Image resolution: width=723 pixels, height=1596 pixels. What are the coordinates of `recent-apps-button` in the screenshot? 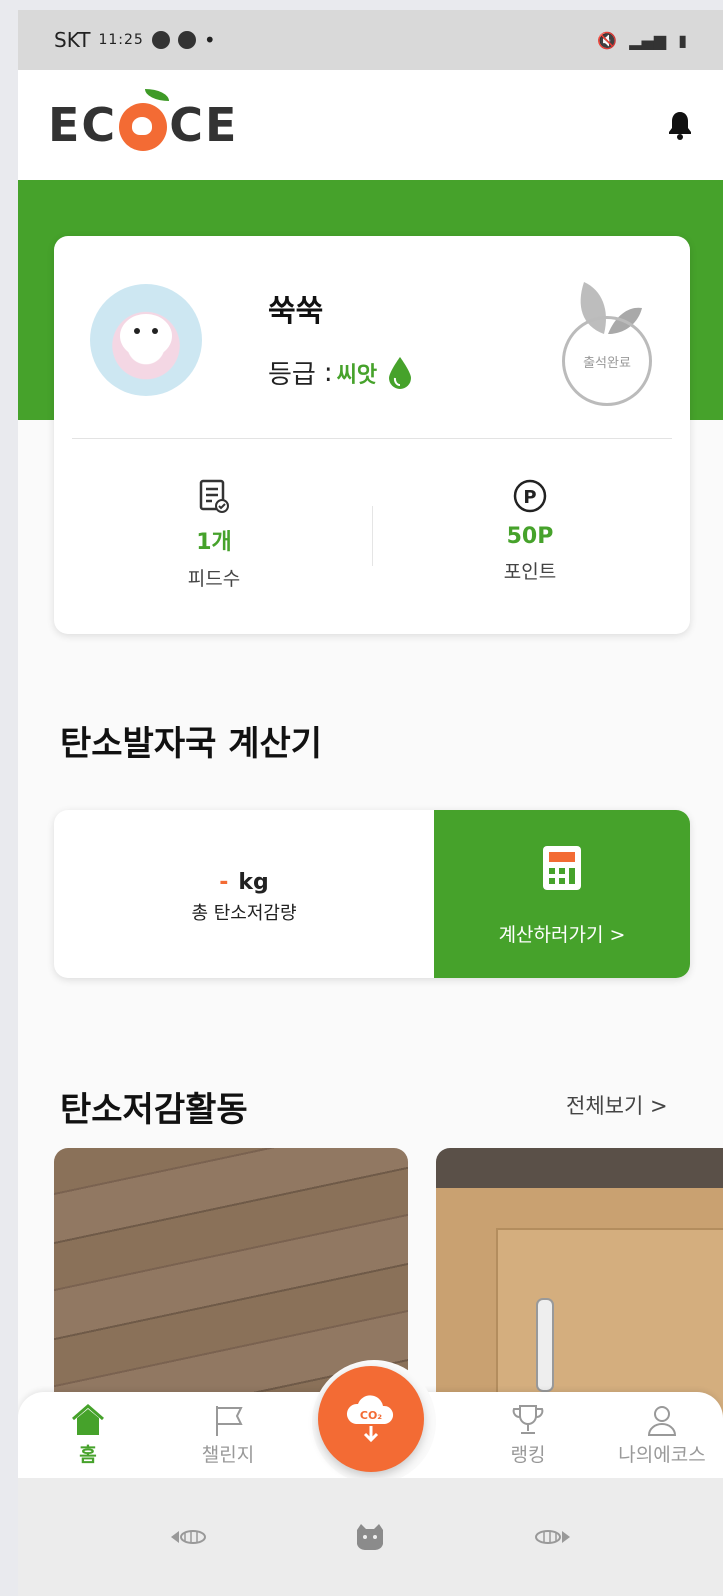 It's located at (189, 1537).